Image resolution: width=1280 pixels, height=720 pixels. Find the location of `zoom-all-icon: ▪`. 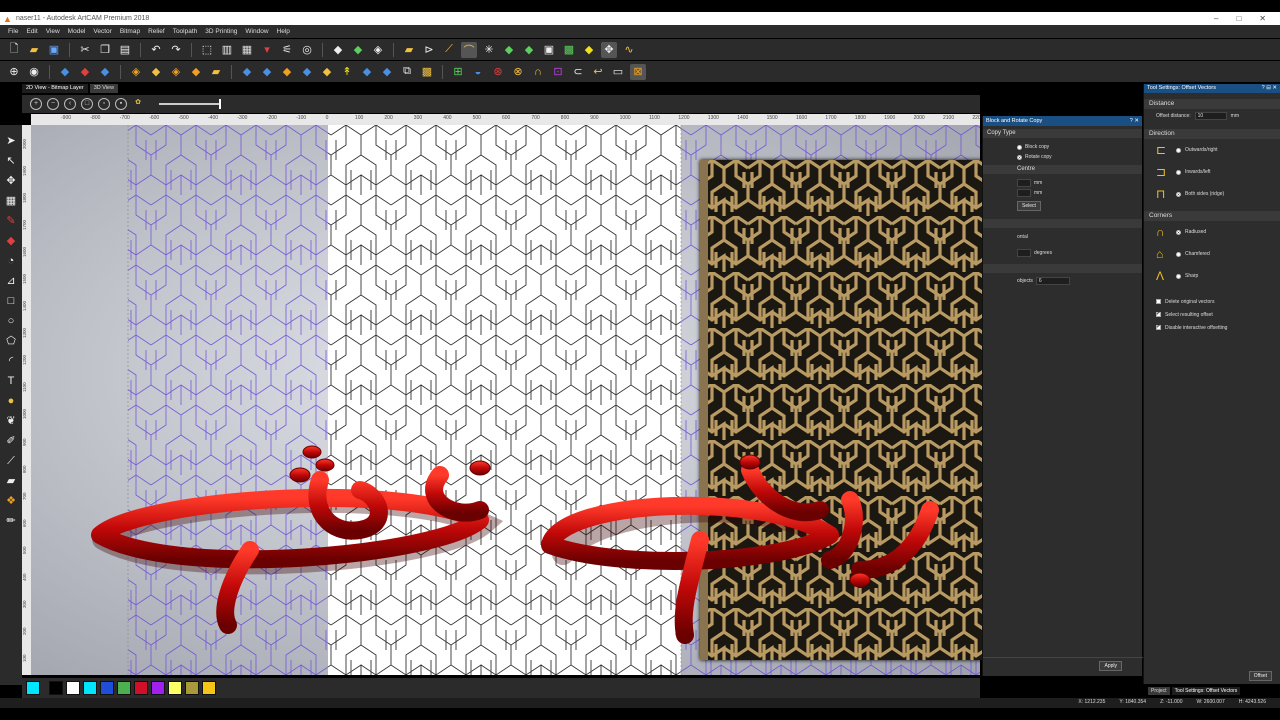

zoom-all-icon: ▪ is located at coordinates (121, 104).